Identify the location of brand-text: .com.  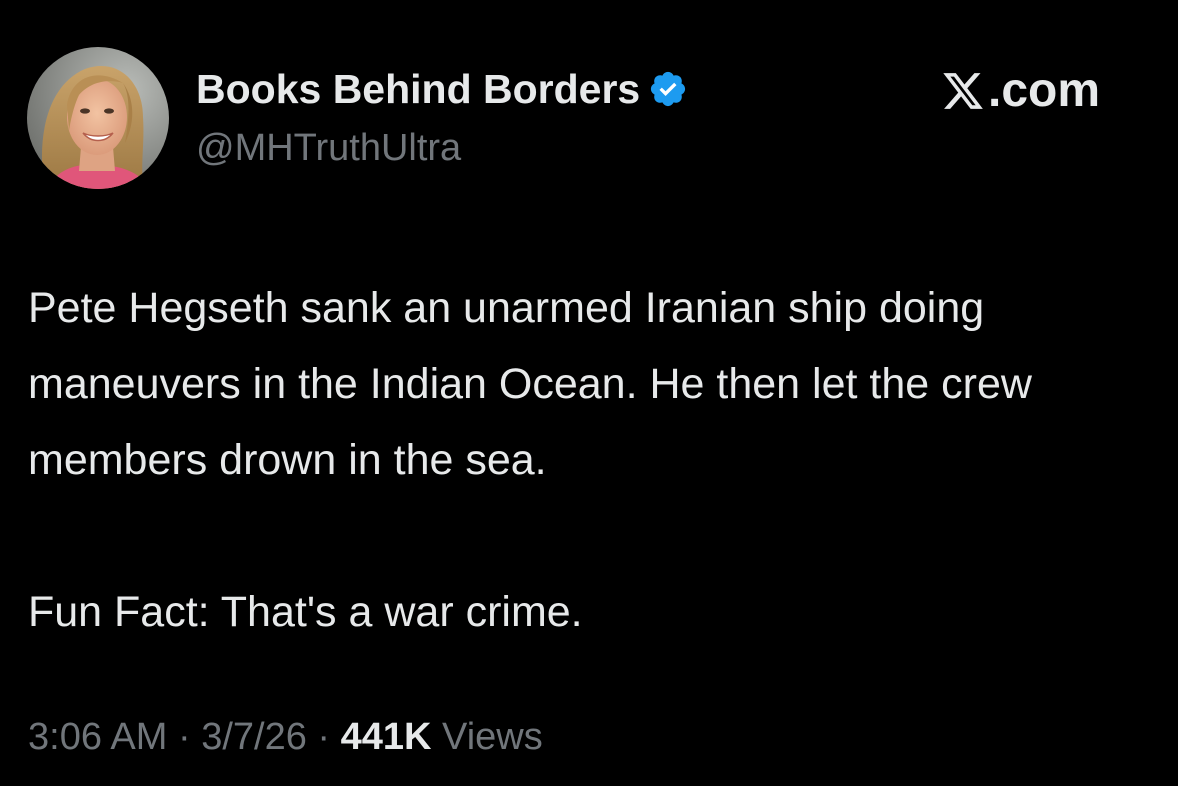
(1044, 90).